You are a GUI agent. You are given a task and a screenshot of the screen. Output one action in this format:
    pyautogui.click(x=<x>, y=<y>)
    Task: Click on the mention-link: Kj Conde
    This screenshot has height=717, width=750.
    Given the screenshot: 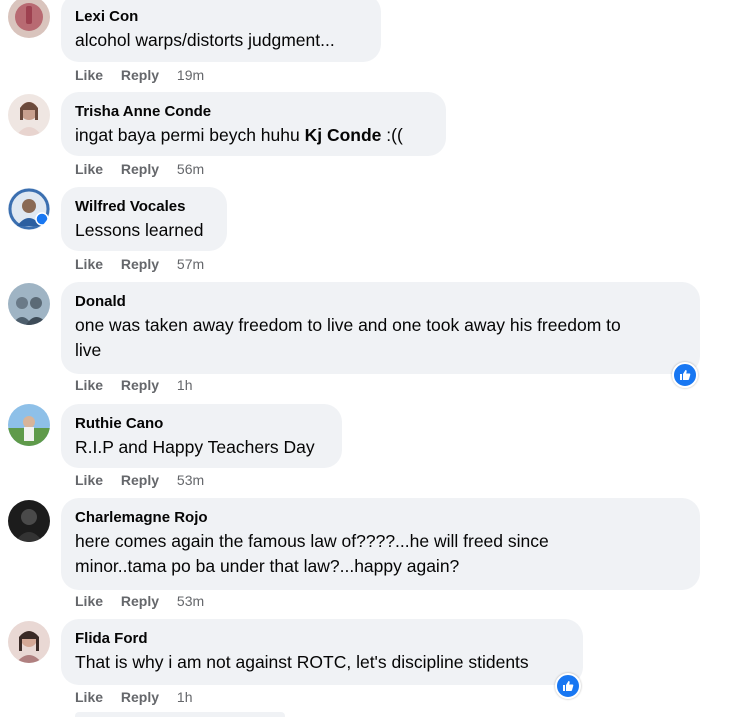 What is the action you would take?
    pyautogui.click(x=343, y=135)
    